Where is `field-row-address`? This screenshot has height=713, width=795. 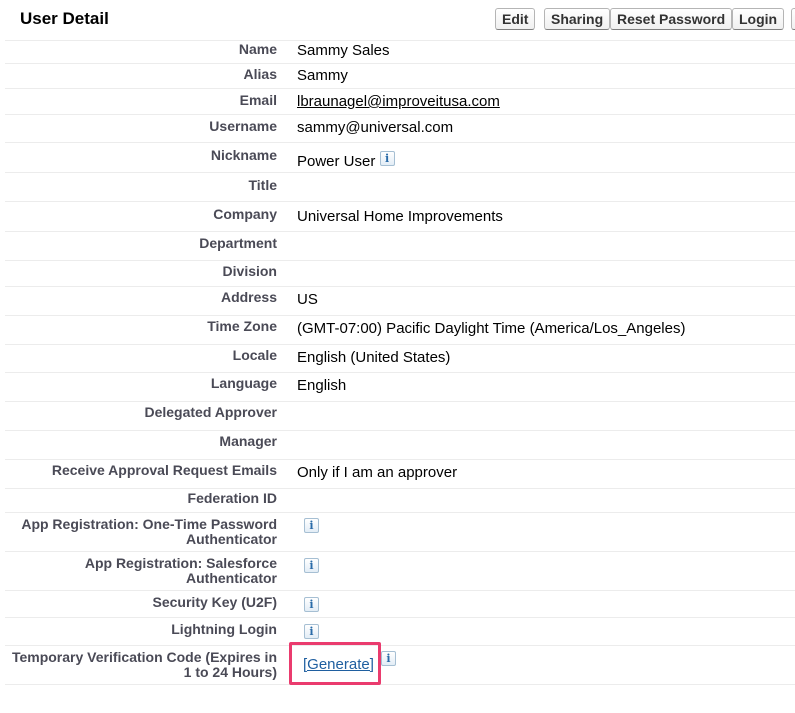
field-row-address is located at coordinates (400, 301).